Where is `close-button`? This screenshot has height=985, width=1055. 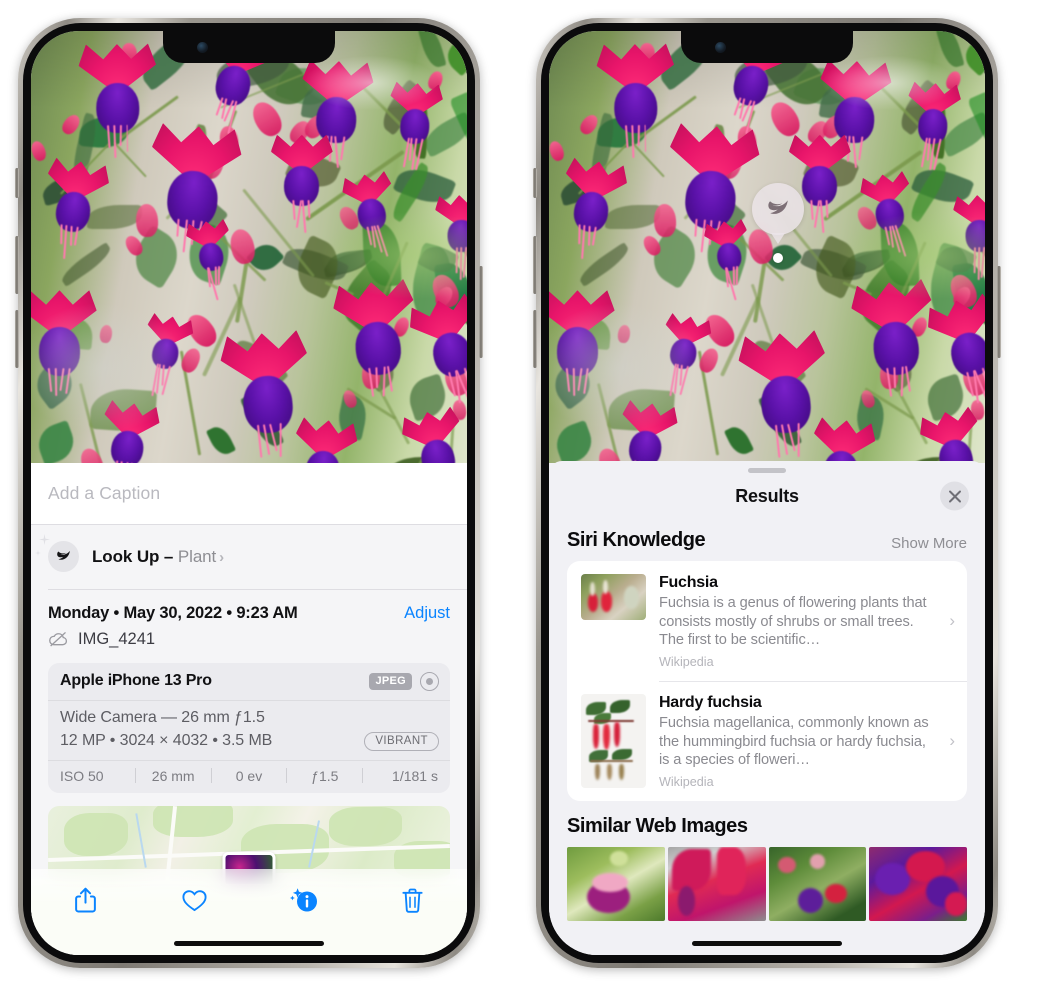
close-button is located at coordinates (954, 496).